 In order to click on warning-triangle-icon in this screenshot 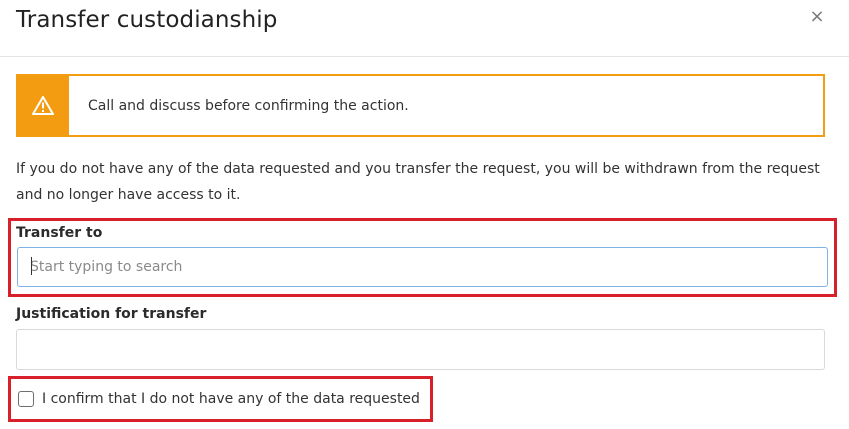, I will do `click(43, 105)`.